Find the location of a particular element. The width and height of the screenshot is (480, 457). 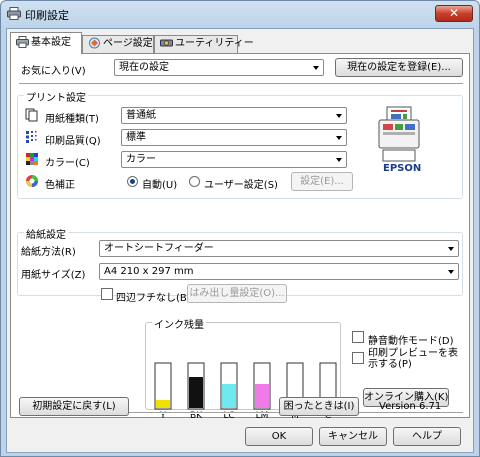

tab-utility: ユーティリティー is located at coordinates (204, 44).